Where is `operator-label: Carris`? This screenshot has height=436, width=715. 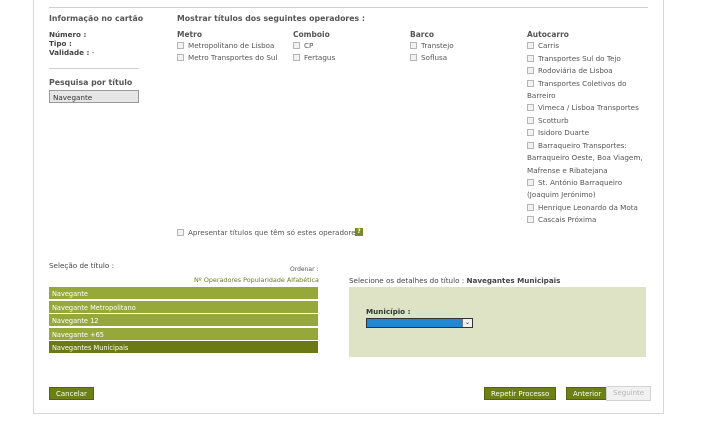
operator-label: Carris is located at coordinates (548, 45).